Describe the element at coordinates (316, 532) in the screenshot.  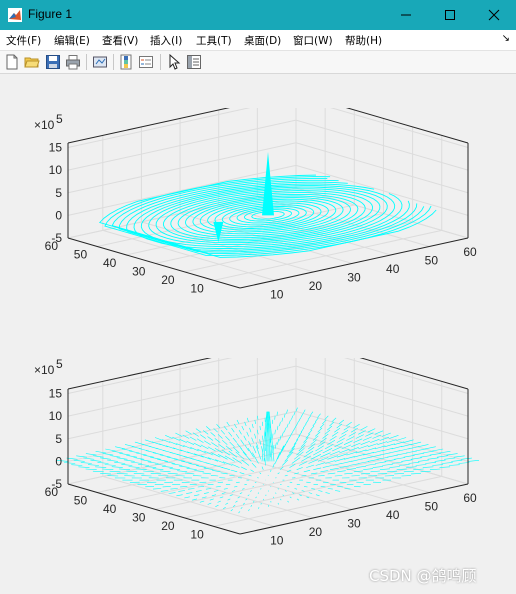
I see `x-tick-label: 20` at that location.